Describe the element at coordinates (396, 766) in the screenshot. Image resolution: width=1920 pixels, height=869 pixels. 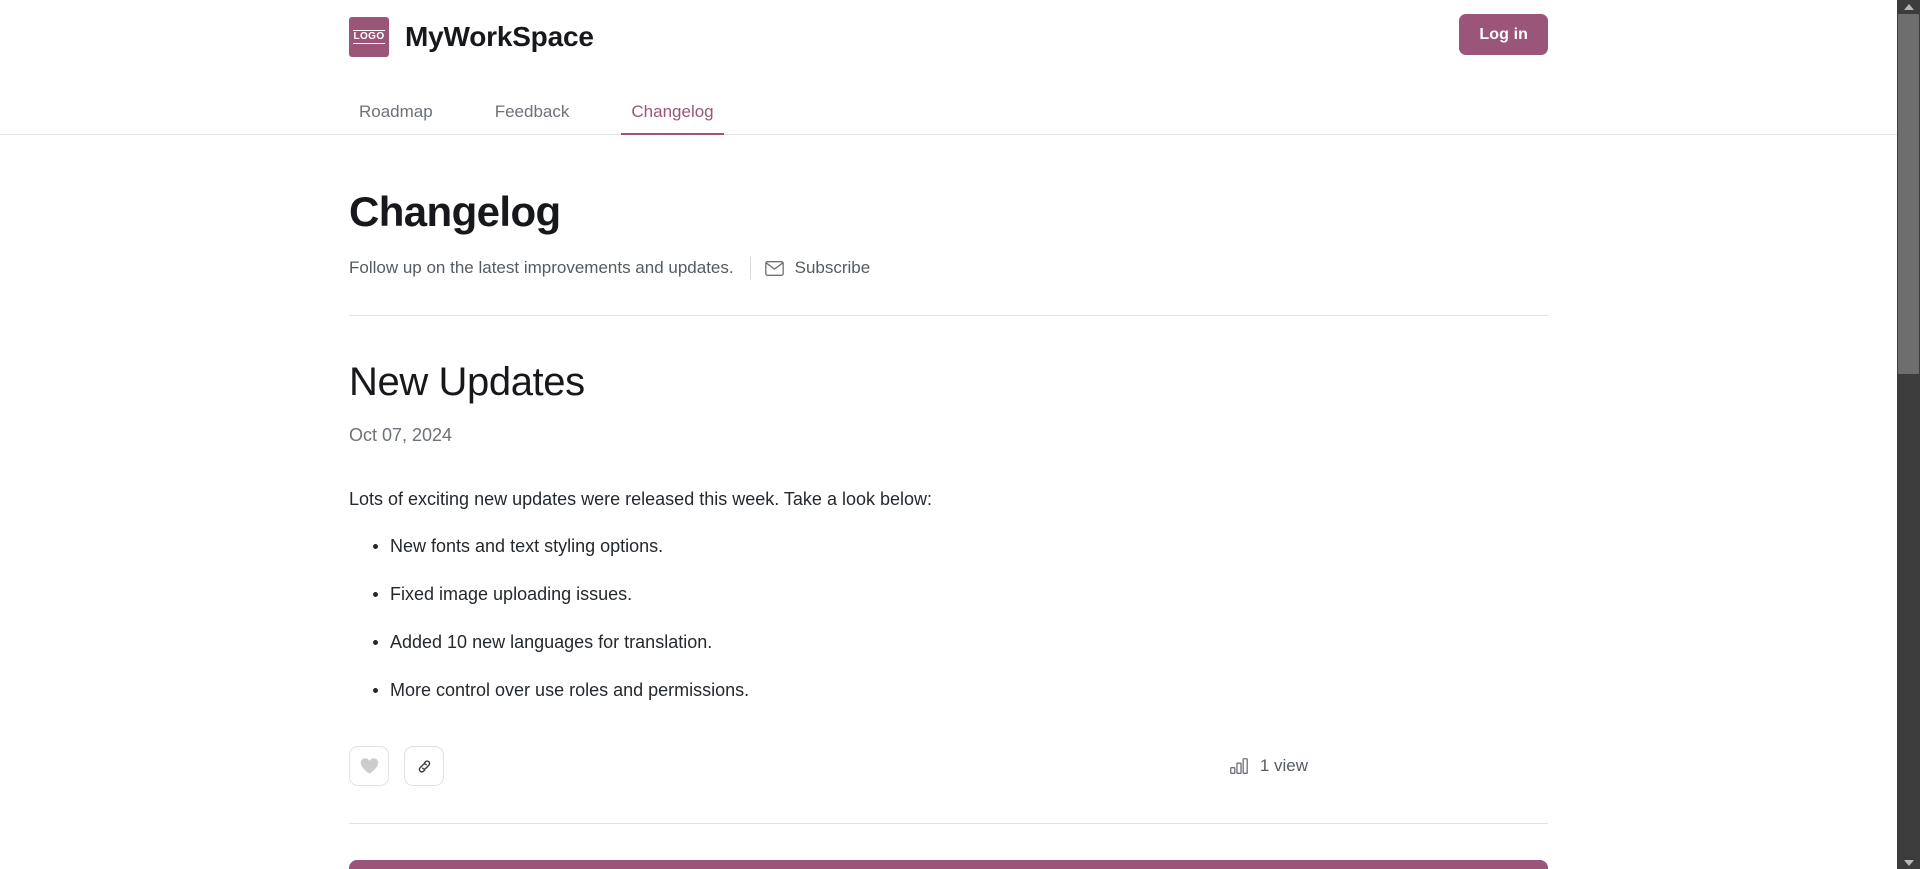
I see `post-actions` at that location.